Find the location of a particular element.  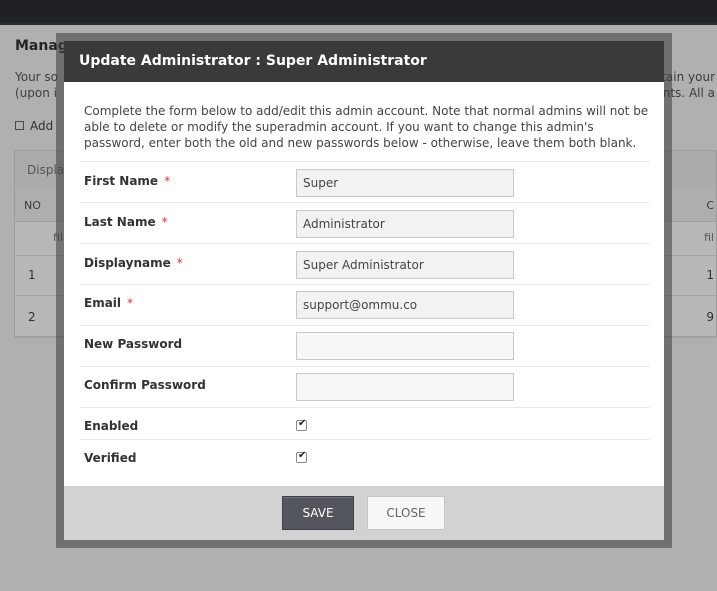

form-row-new-password: New Password is located at coordinates (365, 346).